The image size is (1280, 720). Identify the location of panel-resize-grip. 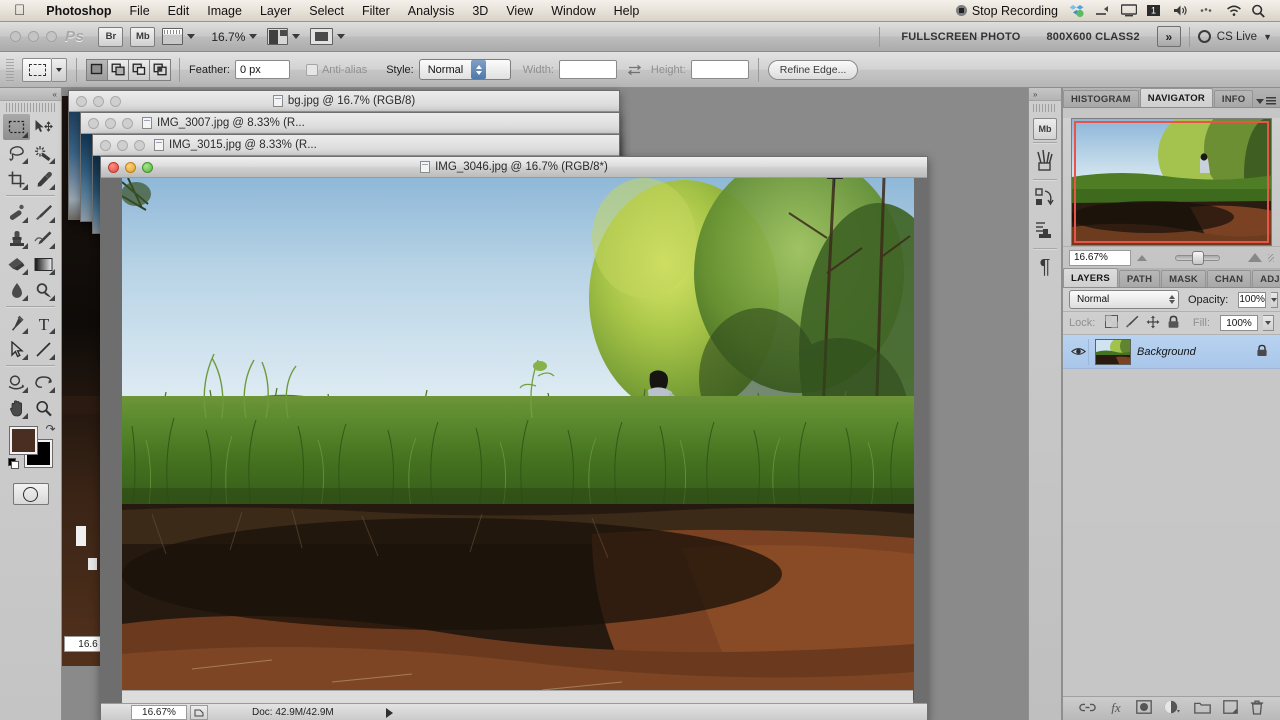
(1271, 257).